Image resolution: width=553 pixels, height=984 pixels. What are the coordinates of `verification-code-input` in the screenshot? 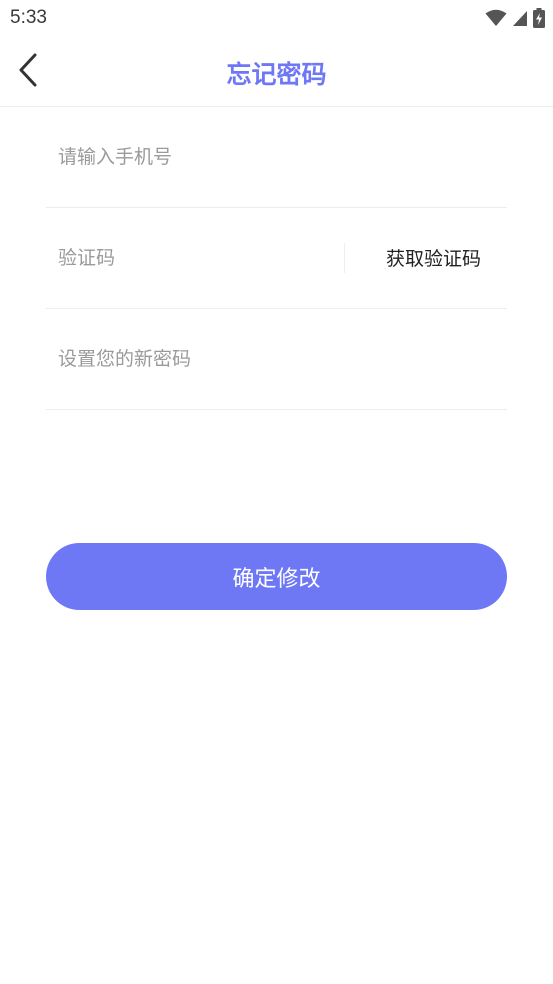 It's located at (193, 257).